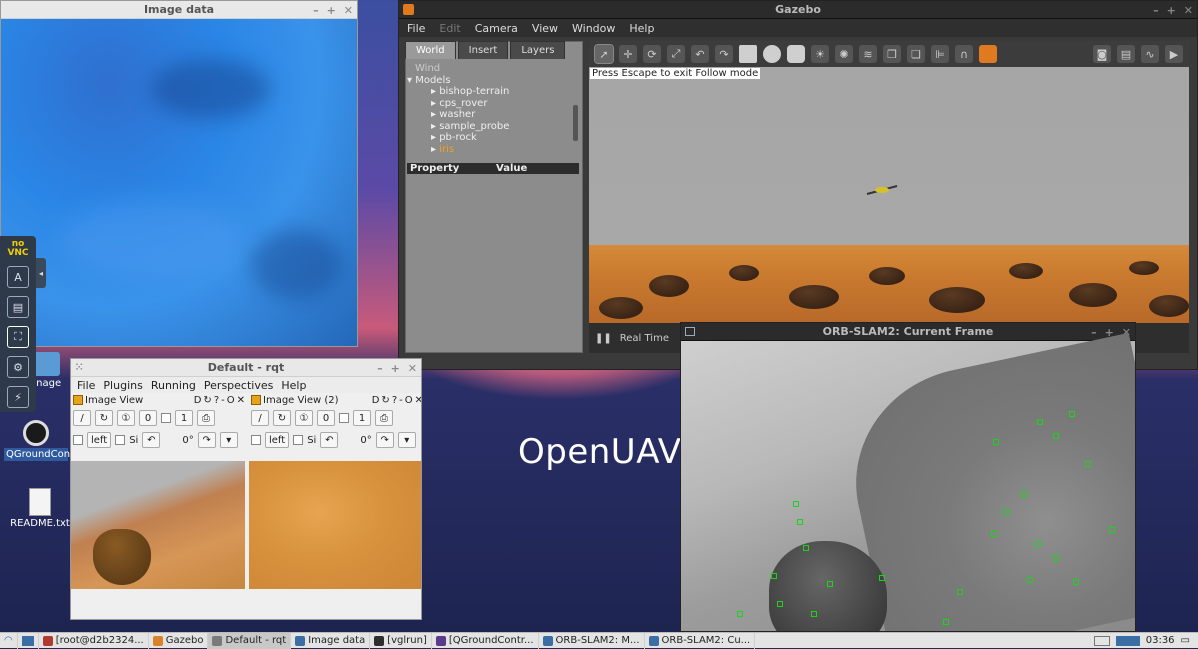 This screenshot has width=1198, height=649. Describe the element at coordinates (489, 81) in the screenshot. I see `tree-item-models: ▾ Models` at that location.